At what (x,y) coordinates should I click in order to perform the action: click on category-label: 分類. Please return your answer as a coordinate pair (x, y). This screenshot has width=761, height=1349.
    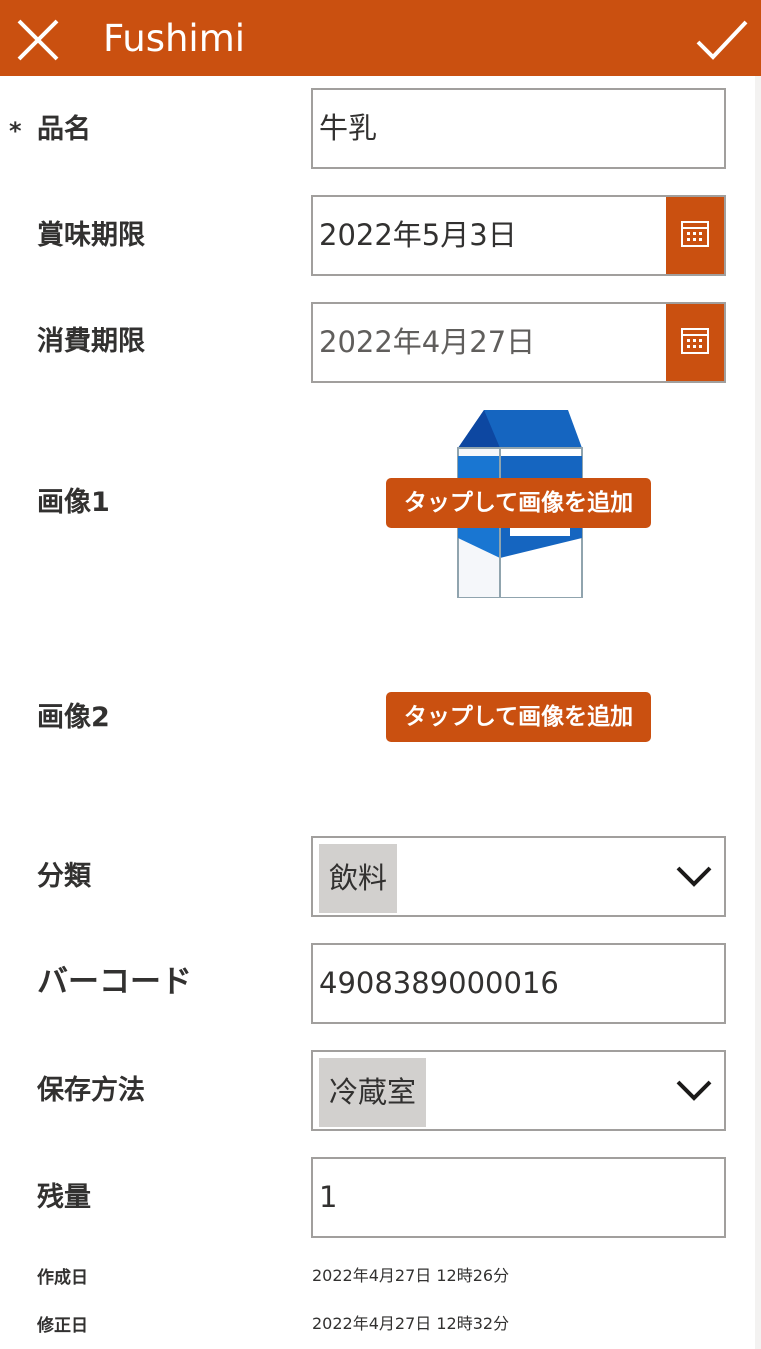
    Looking at the image, I should click on (64, 876).